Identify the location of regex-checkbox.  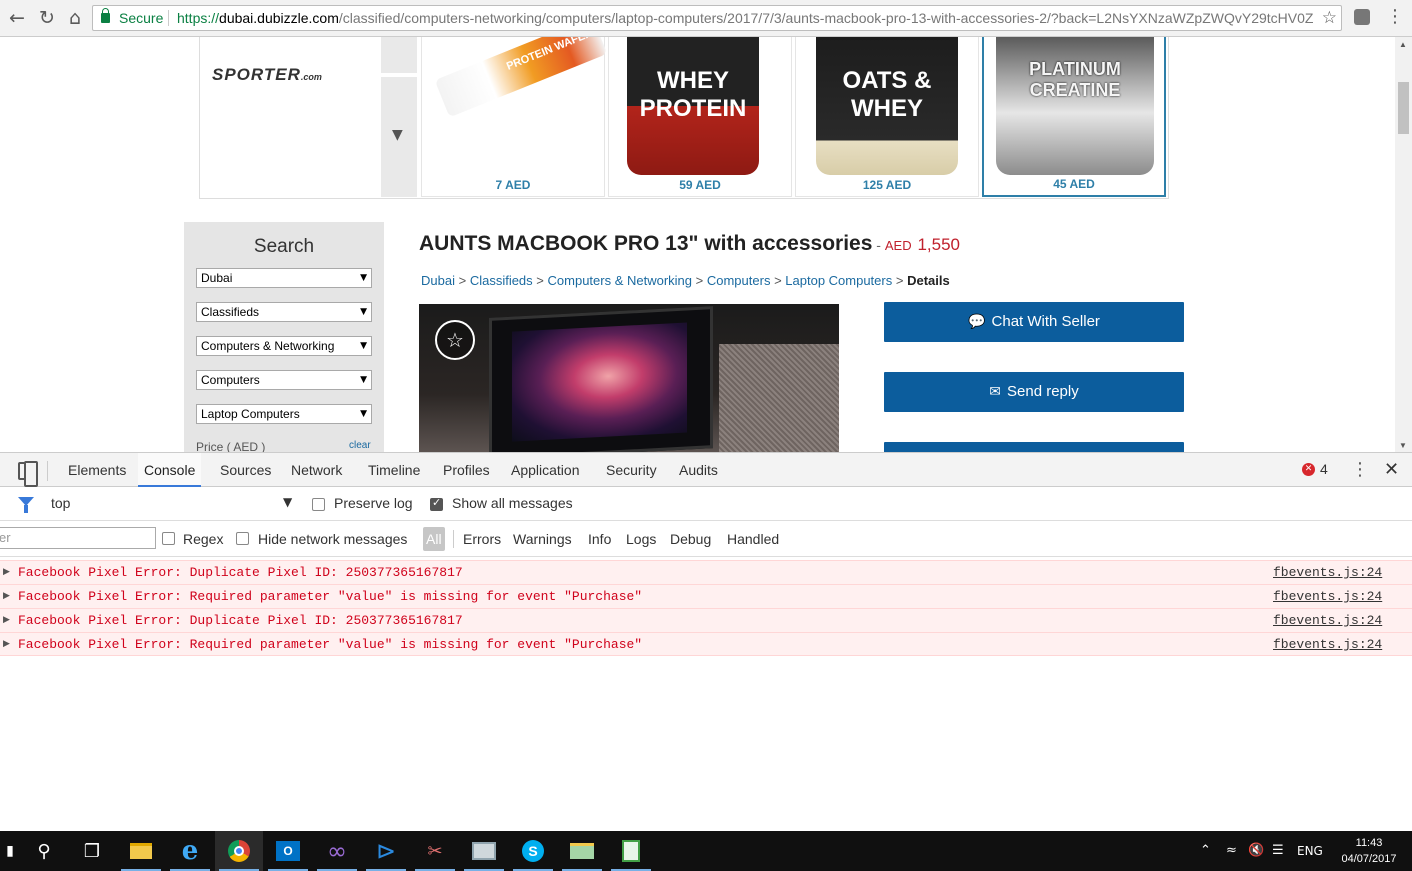
(168, 538).